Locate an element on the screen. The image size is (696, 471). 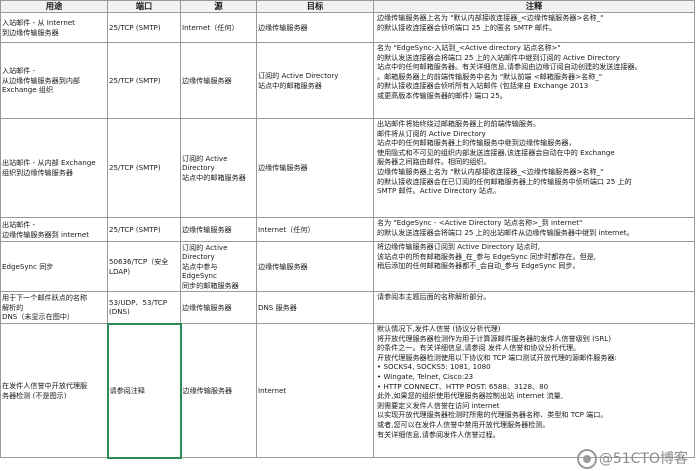
port-cell: 53/UDP、53/TCP (DNS) is located at coordinates (144, 307).